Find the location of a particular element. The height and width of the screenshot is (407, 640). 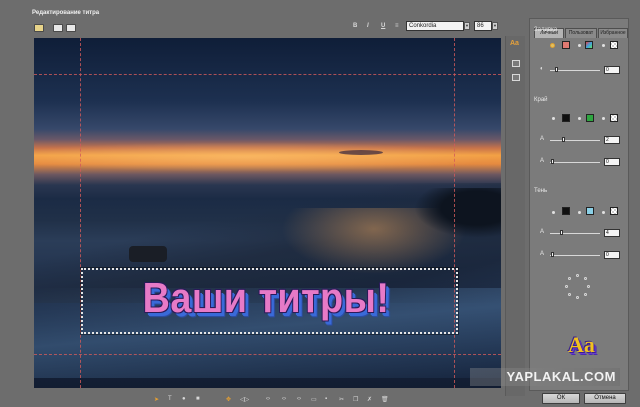

align-icon: ◁▷ is located at coordinates (244, 399).